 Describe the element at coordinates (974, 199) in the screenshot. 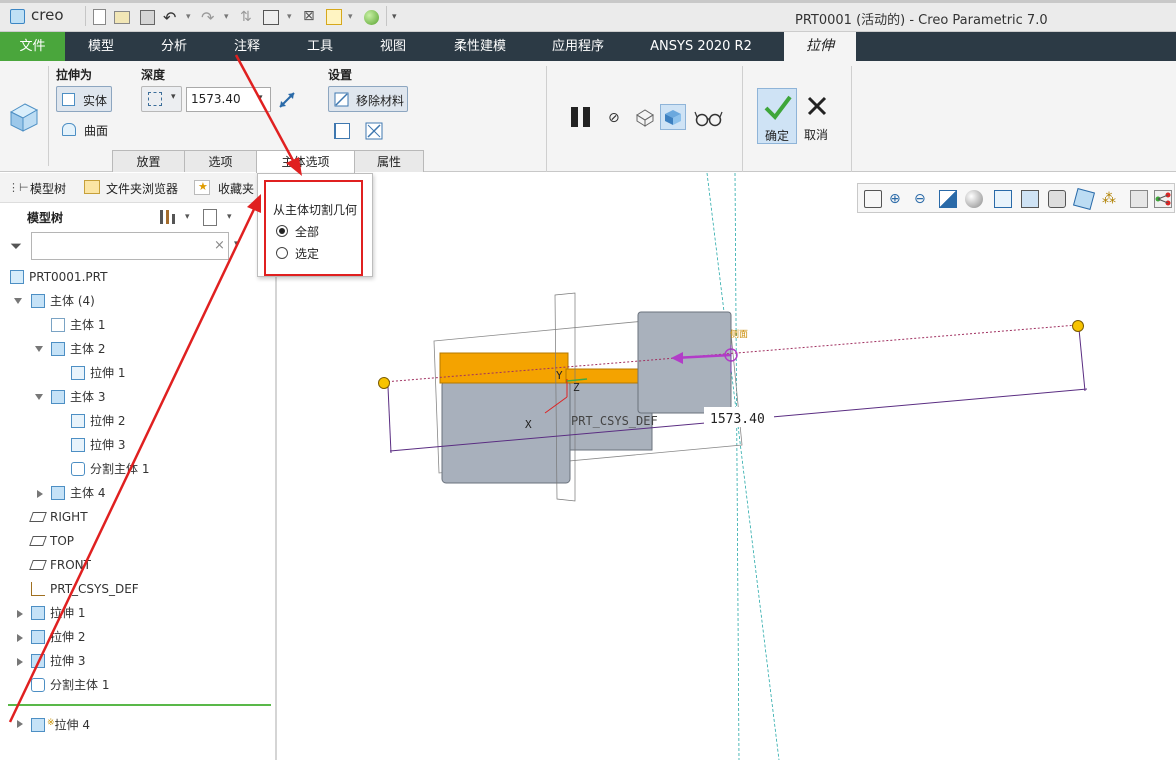

I see `display-style-icon` at that location.